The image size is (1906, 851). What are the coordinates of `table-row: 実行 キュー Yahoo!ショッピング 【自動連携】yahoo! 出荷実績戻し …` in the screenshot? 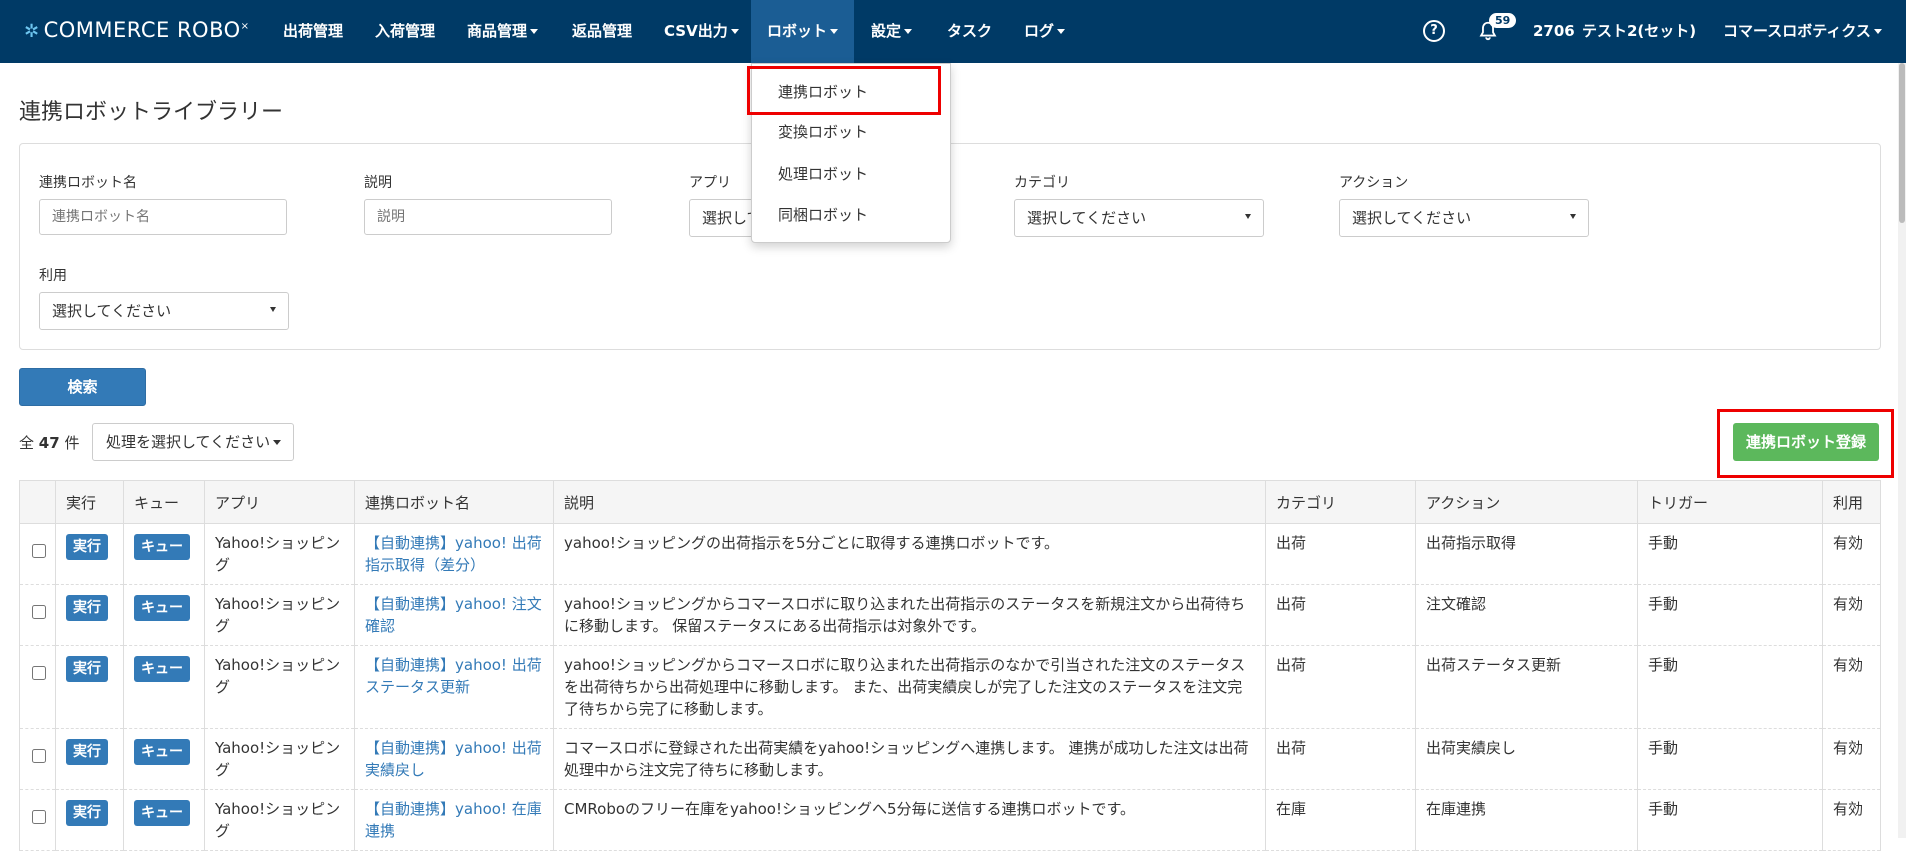 It's located at (950, 759).